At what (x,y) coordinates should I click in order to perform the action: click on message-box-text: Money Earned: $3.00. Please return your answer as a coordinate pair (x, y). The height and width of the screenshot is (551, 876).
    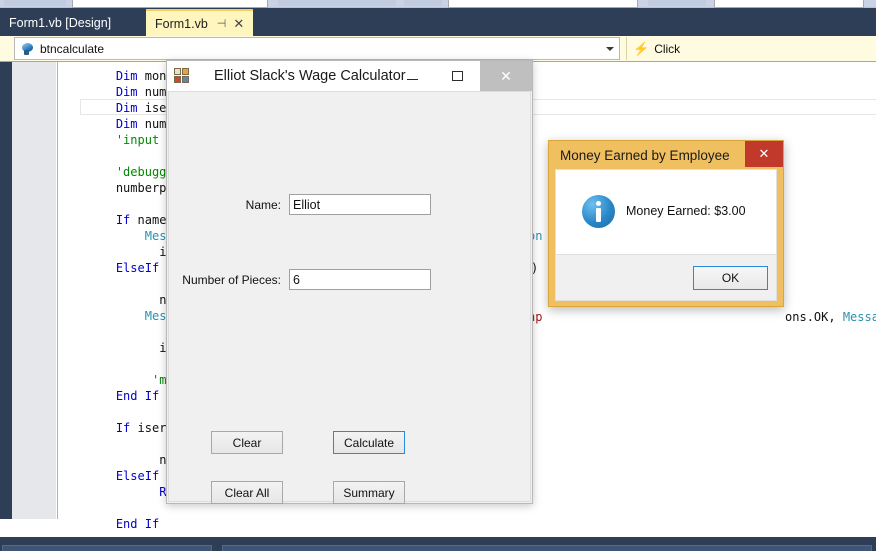
    Looking at the image, I should click on (686, 211).